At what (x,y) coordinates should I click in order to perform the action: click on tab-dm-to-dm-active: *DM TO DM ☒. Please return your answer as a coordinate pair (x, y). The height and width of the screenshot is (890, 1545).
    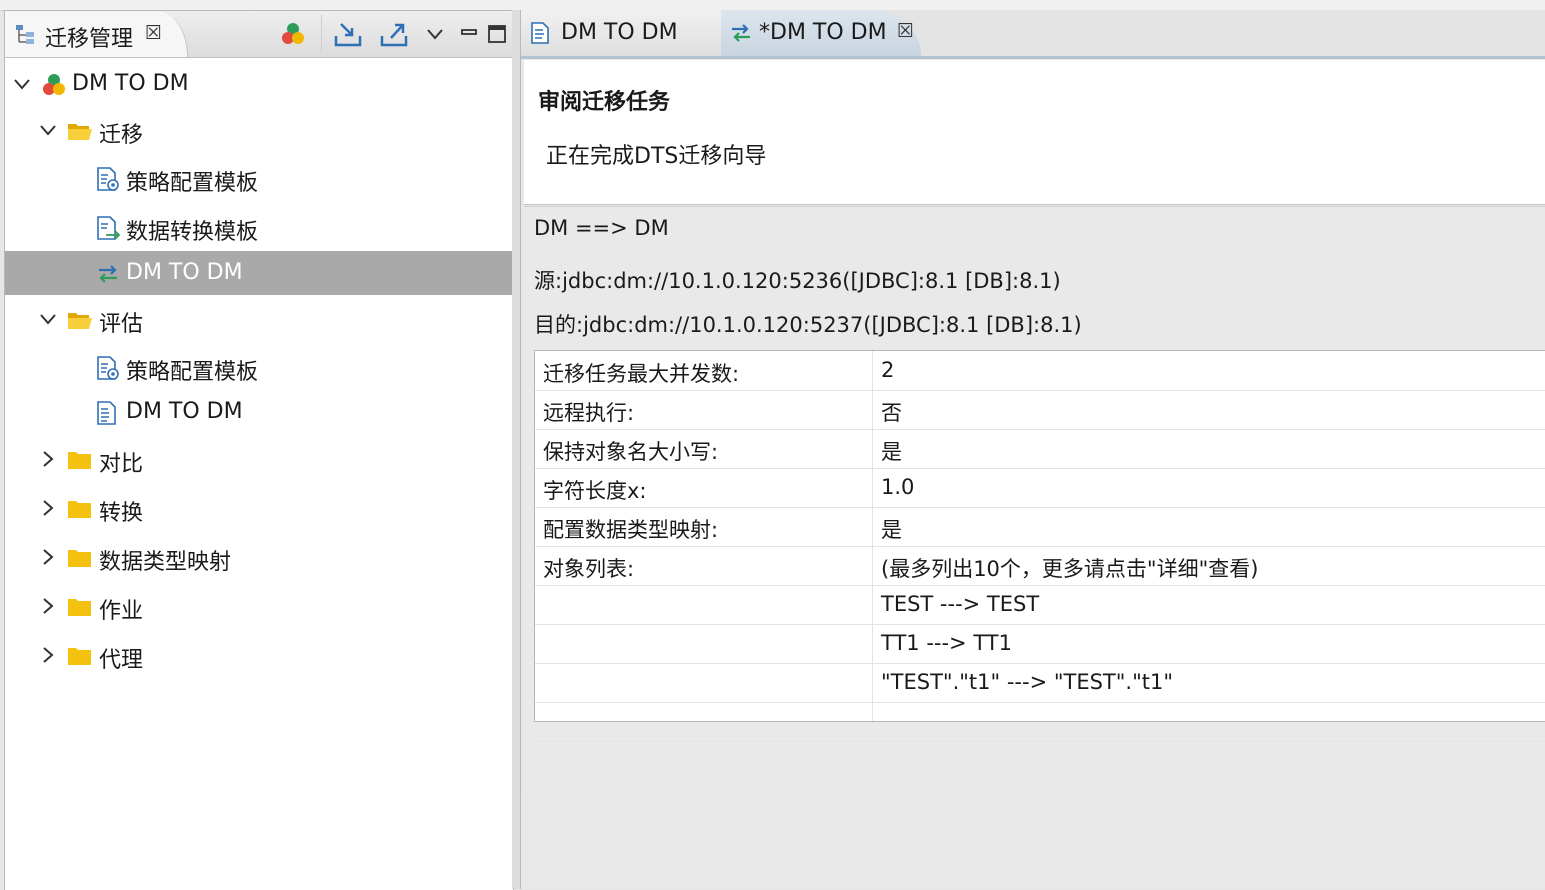
    Looking at the image, I should click on (821, 33).